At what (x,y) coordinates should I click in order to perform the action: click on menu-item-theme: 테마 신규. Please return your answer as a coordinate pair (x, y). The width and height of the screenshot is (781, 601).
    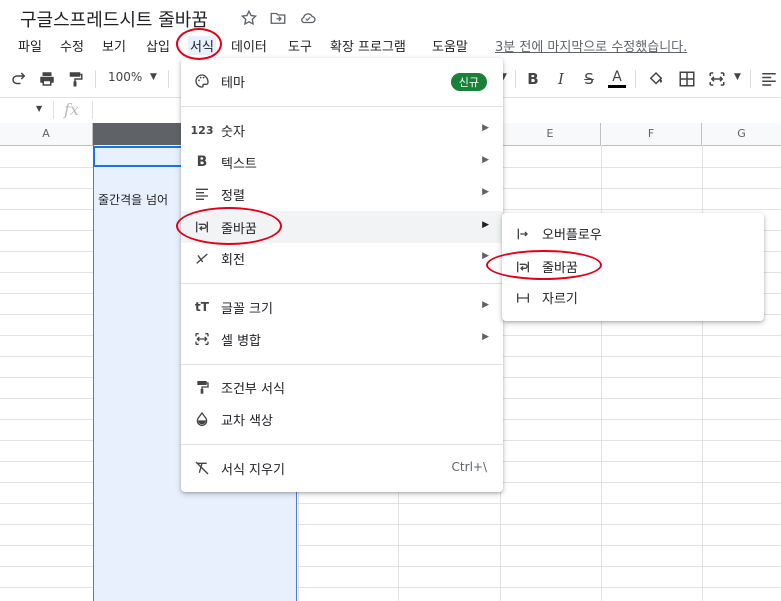
    Looking at the image, I should click on (342, 81).